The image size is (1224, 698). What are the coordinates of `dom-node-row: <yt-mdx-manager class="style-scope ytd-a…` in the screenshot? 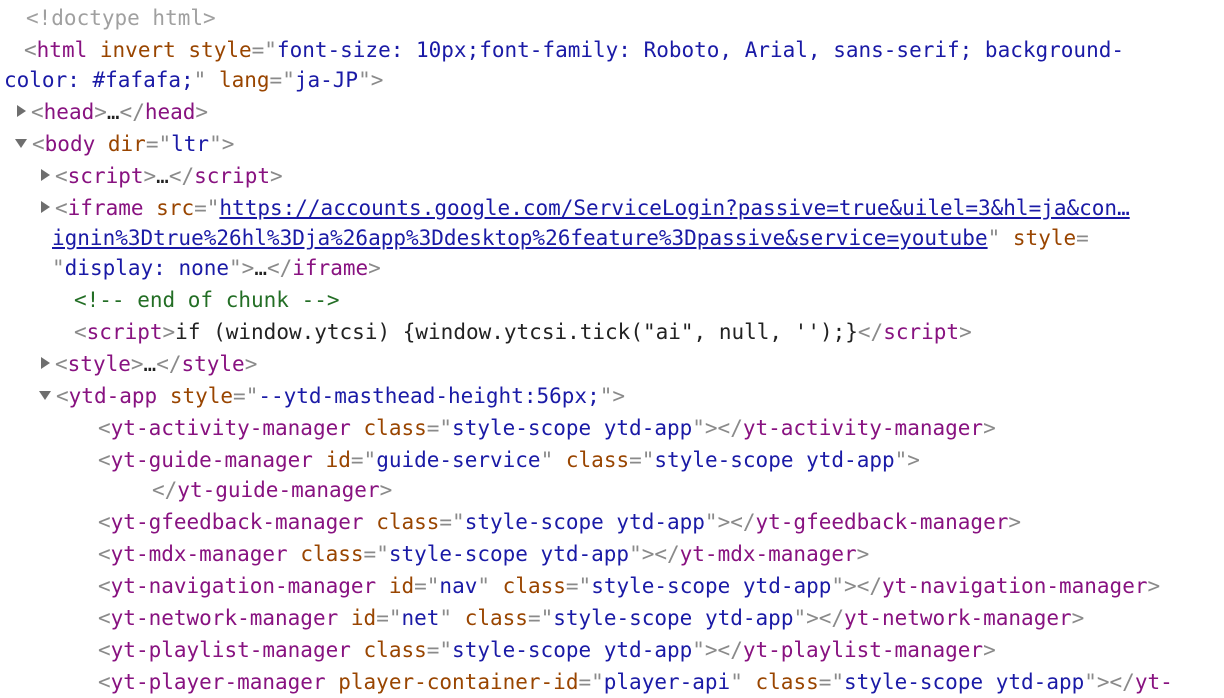 It's located at (483, 554).